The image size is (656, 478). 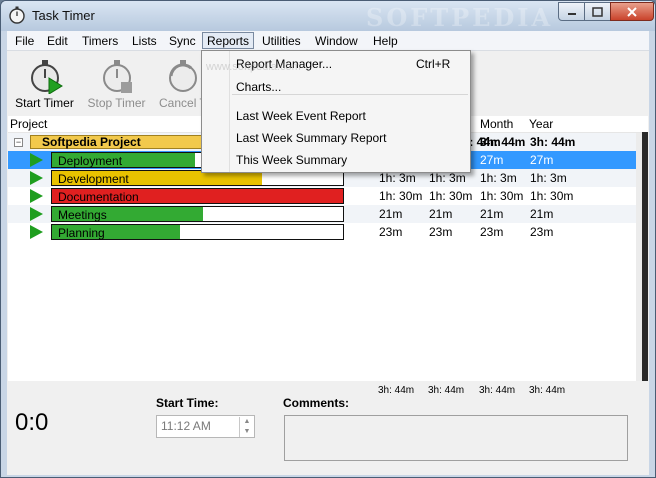 What do you see at coordinates (117, 76) in the screenshot?
I see `stop-timer-icon` at bounding box center [117, 76].